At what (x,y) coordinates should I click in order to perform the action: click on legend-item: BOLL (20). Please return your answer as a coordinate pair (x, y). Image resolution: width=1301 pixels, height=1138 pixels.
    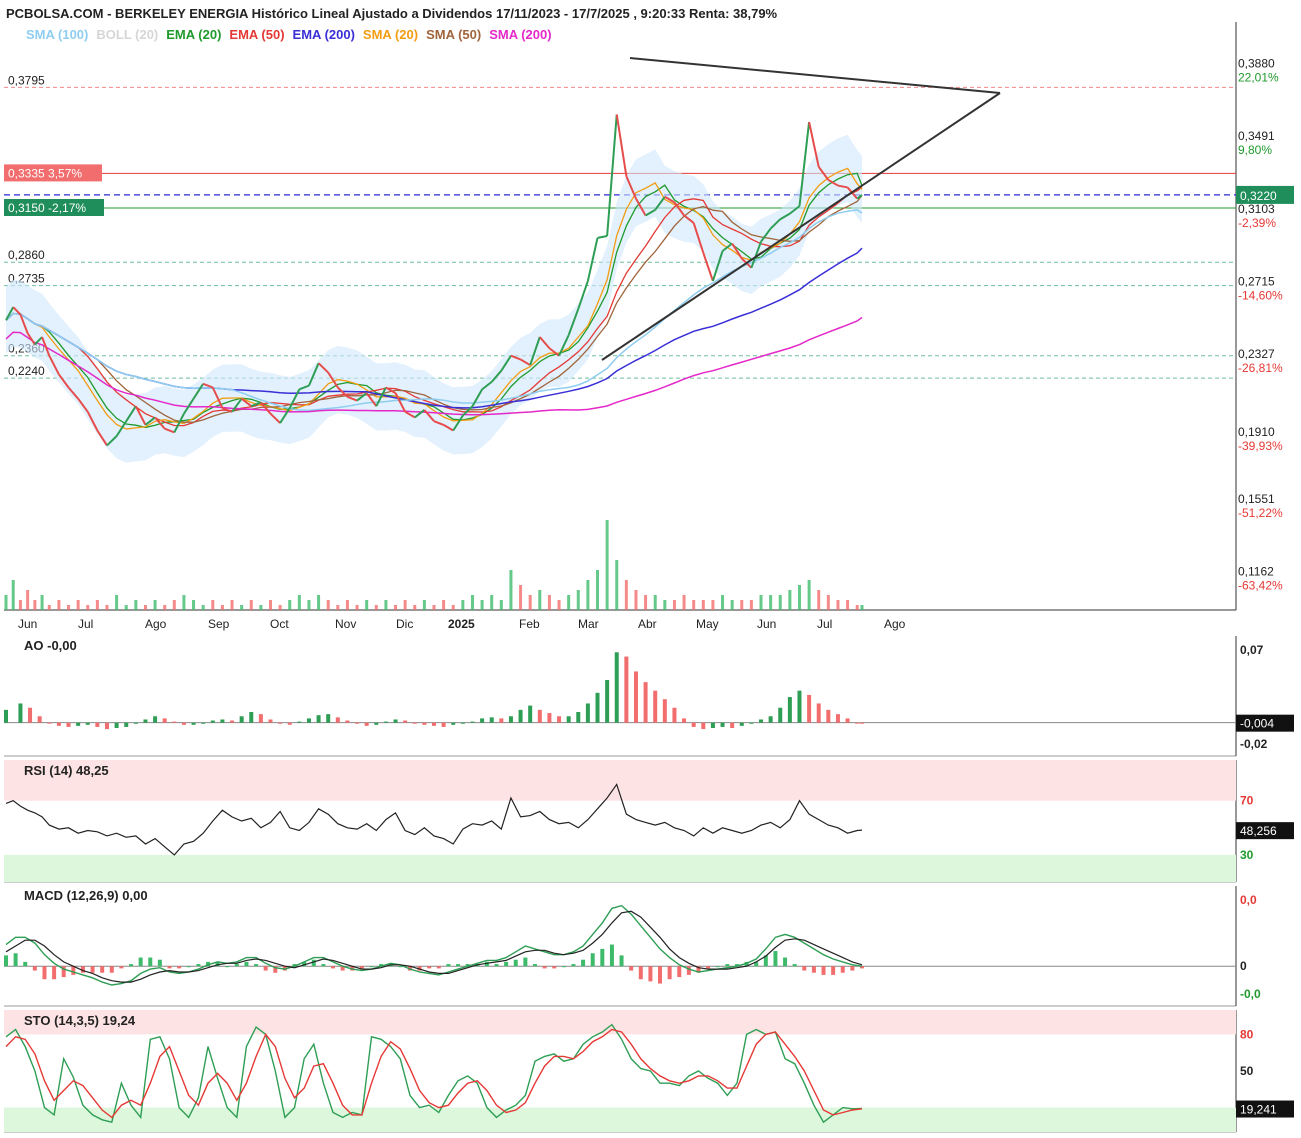
    Looking at the image, I should click on (127, 34).